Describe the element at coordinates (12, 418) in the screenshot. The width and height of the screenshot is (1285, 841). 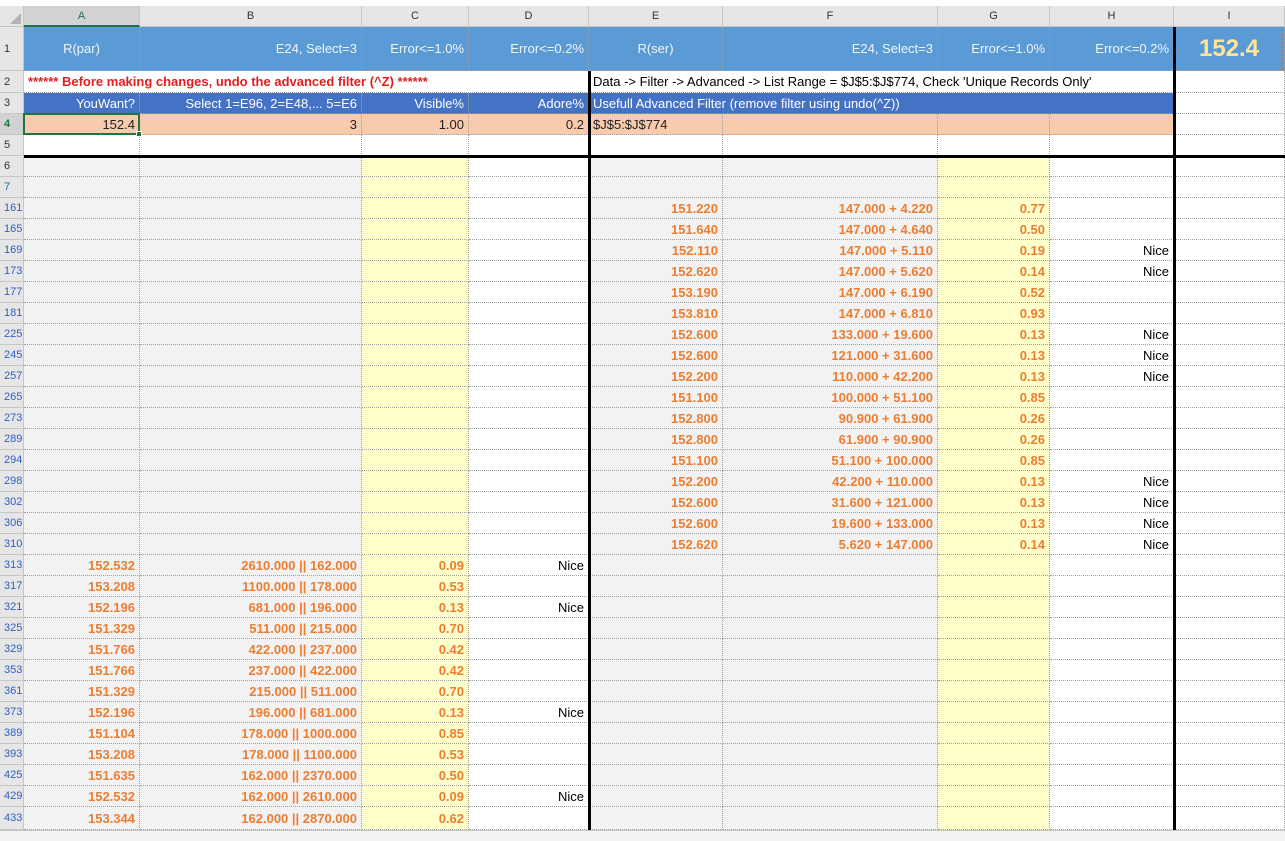
I see `row-header-273: 273` at that location.